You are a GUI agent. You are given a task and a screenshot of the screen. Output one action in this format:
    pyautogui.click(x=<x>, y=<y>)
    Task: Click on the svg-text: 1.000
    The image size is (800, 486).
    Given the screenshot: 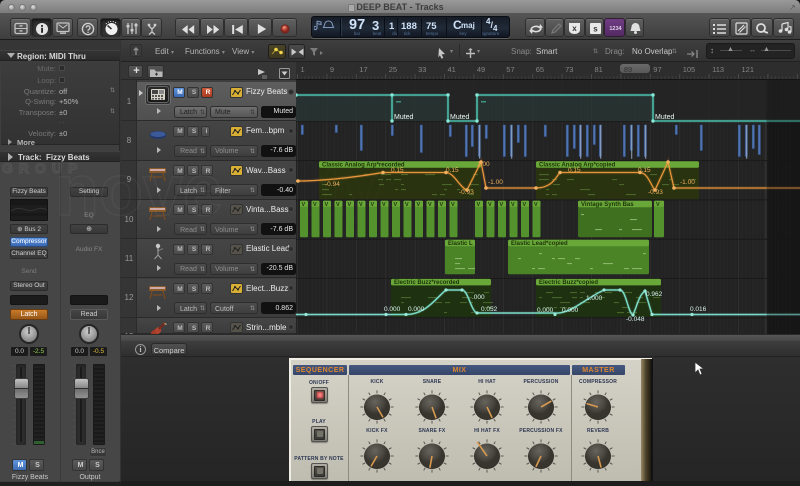 What is the action you would take?
    pyautogui.click(x=594, y=298)
    